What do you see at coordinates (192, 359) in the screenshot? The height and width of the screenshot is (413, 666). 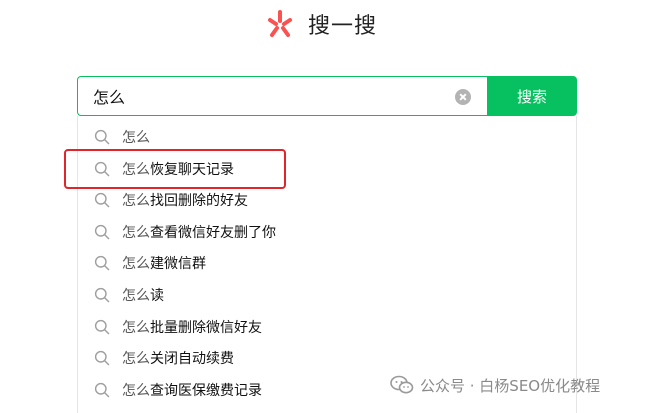 I see `suggestion-completion: 关闭自动续费` at bounding box center [192, 359].